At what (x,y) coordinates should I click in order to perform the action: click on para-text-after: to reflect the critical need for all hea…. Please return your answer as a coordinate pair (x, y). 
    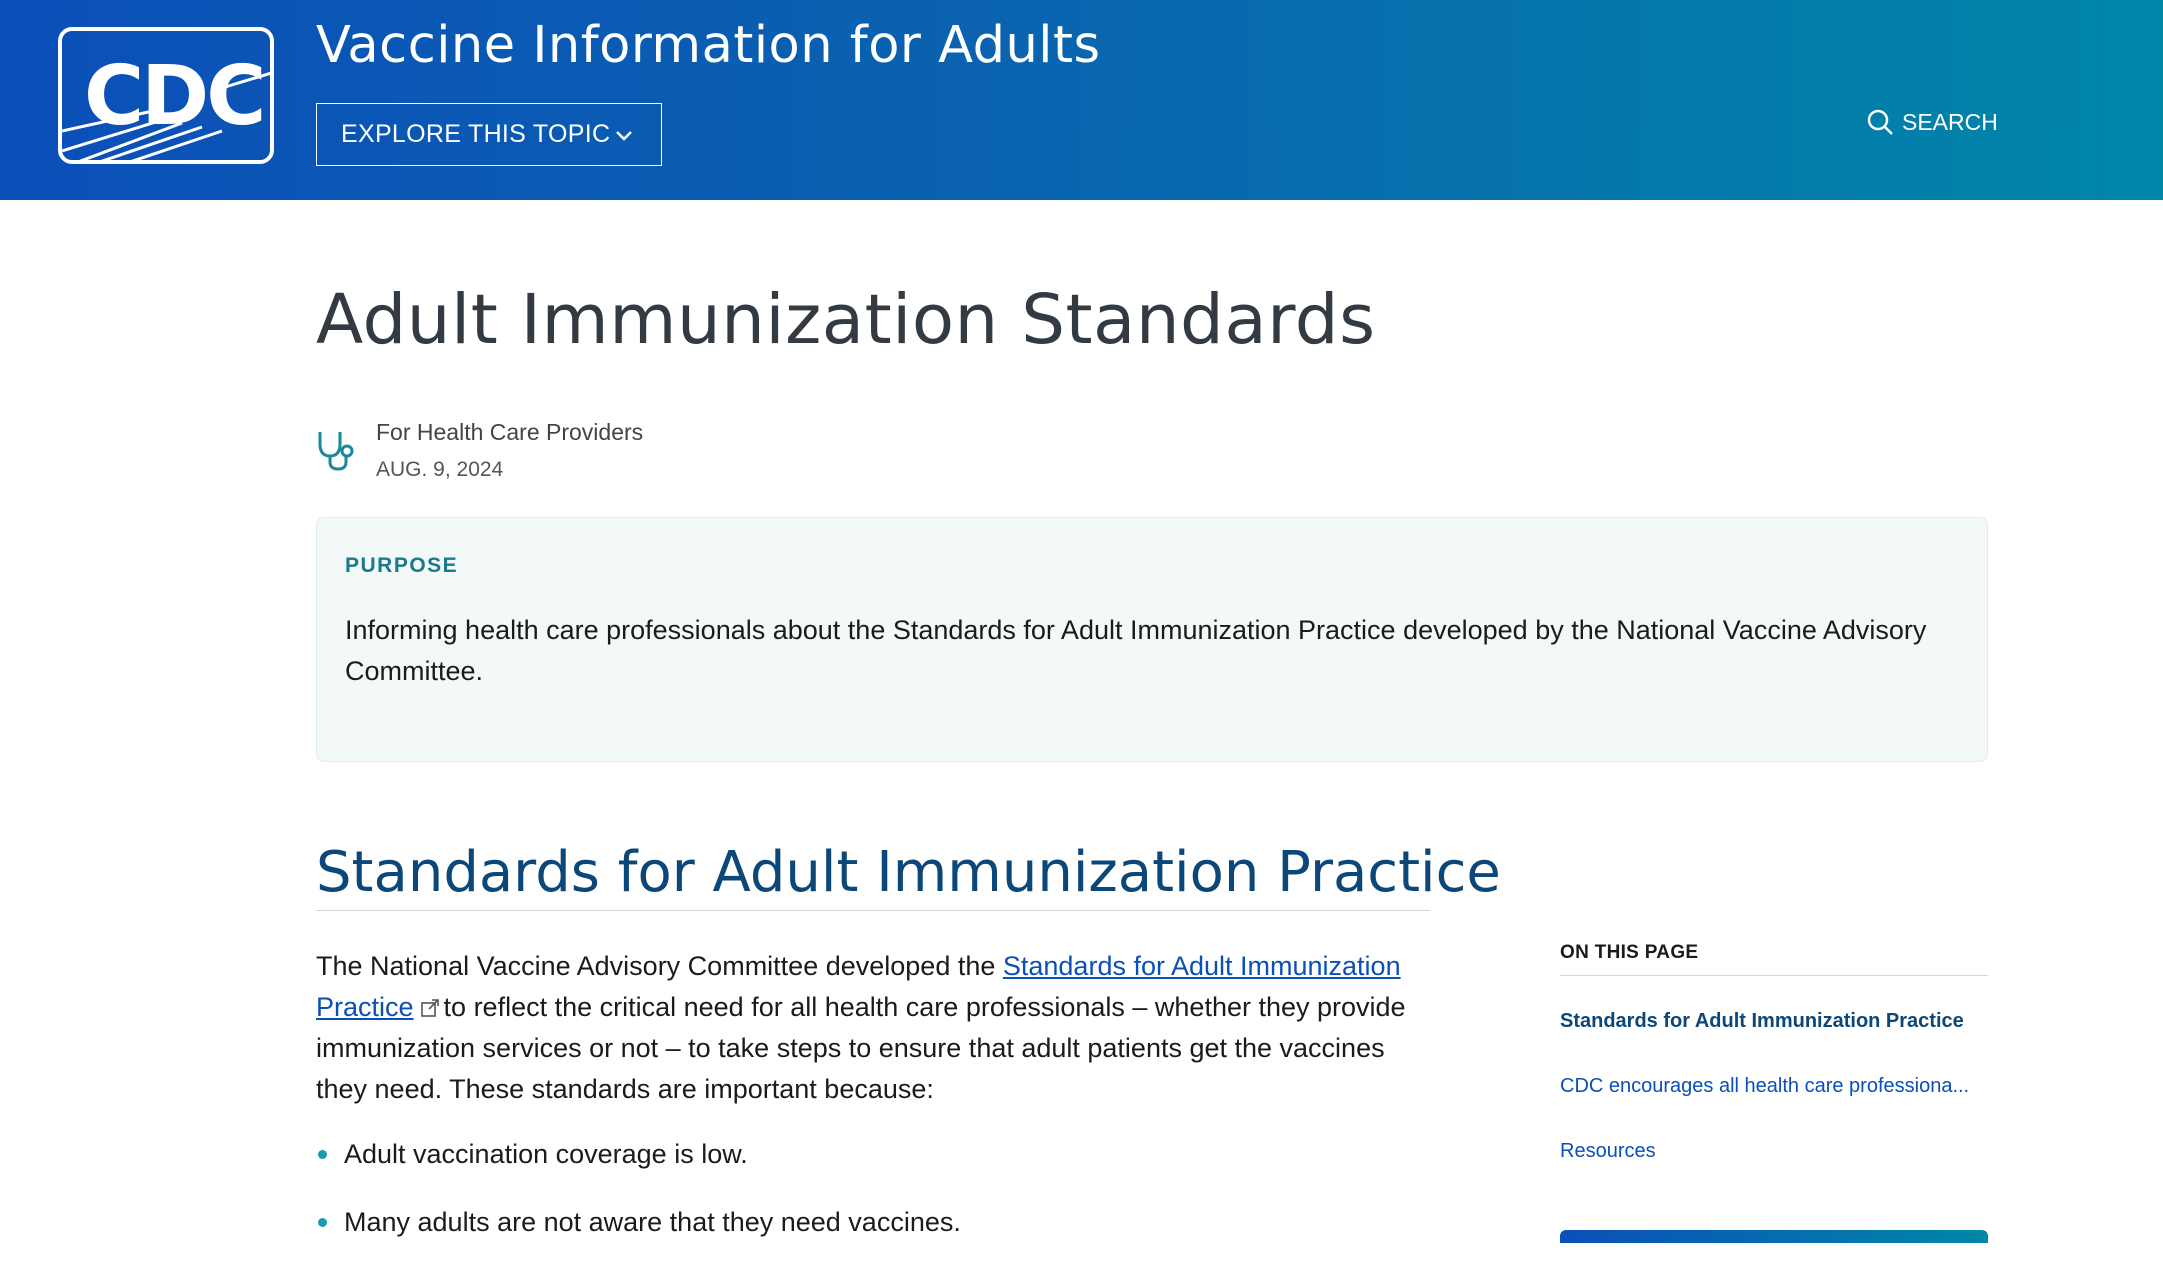
    Looking at the image, I should click on (861, 1048).